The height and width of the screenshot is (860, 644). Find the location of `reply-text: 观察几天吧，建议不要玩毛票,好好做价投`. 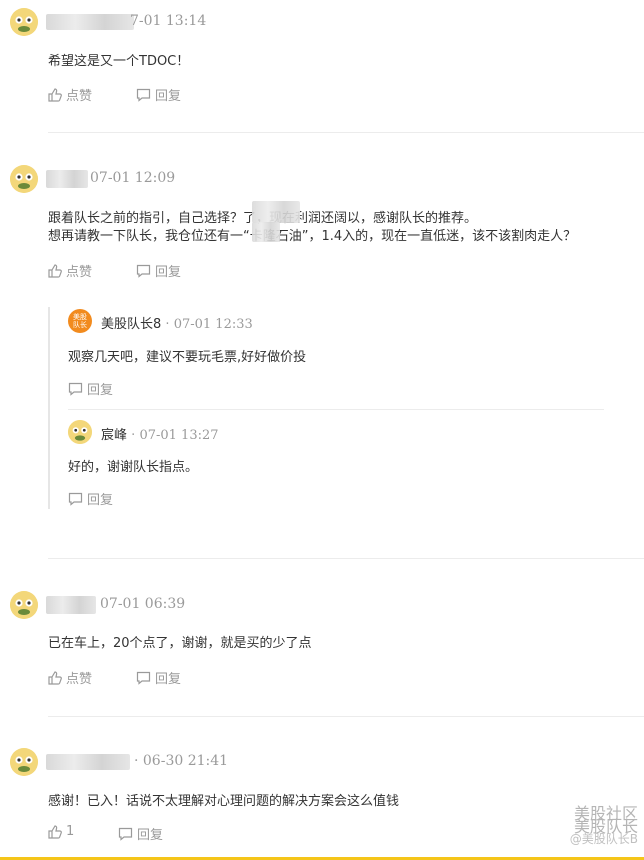

reply-text: 观察几天吧，建议不要玩毛票,好好做价投 is located at coordinates (187, 357).